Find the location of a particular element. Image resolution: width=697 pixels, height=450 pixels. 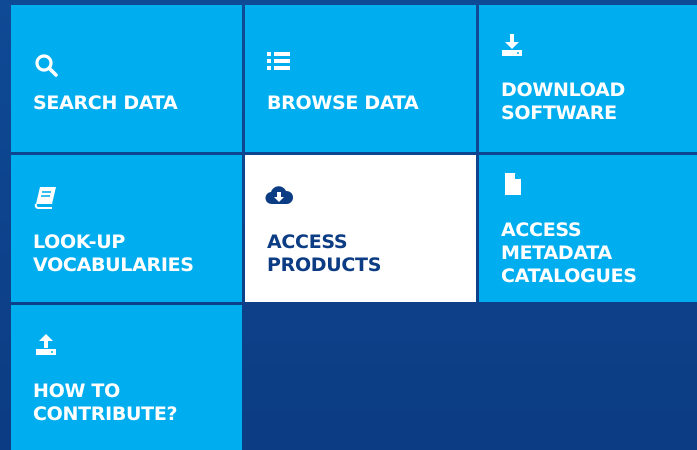

book-icon is located at coordinates (46, 197).